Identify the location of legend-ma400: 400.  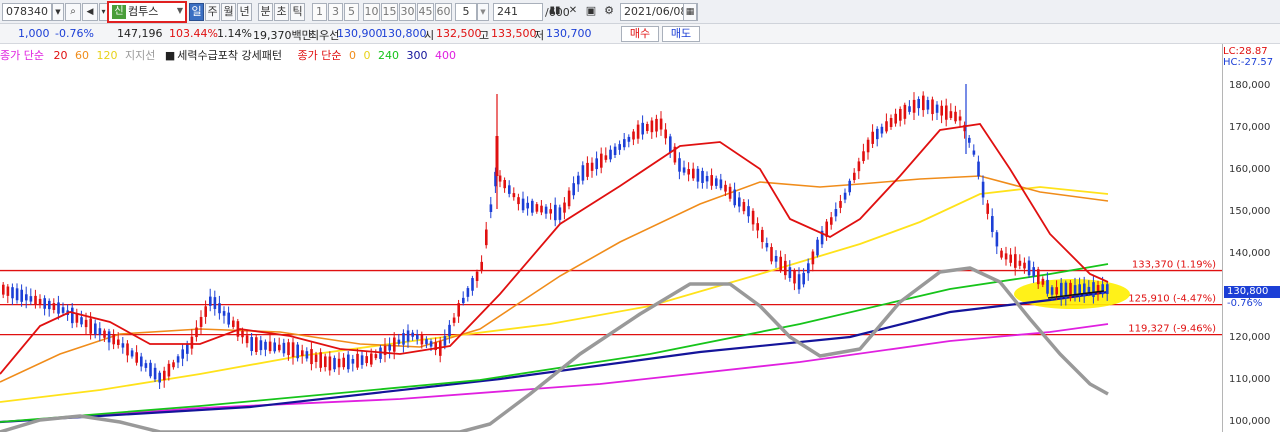
(445, 55).